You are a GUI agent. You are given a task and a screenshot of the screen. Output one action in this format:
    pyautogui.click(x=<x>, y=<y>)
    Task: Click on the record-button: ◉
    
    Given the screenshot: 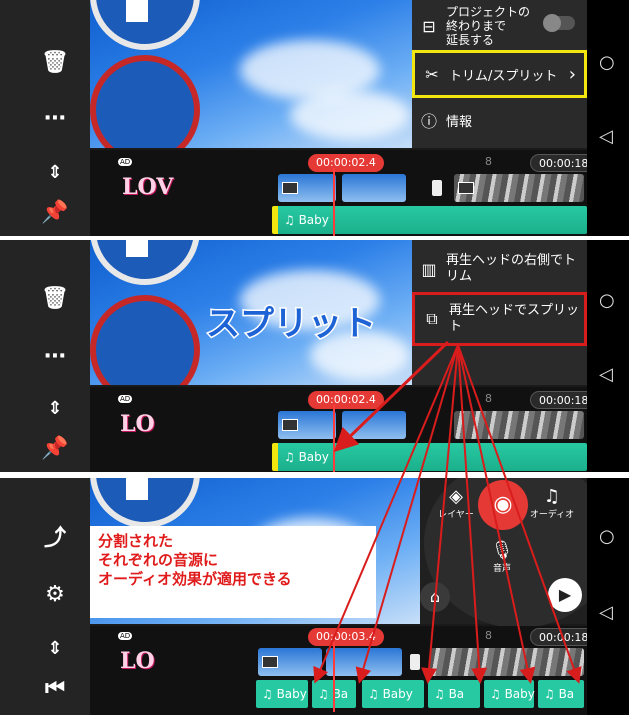 What is the action you would take?
    pyautogui.click(x=503, y=505)
    